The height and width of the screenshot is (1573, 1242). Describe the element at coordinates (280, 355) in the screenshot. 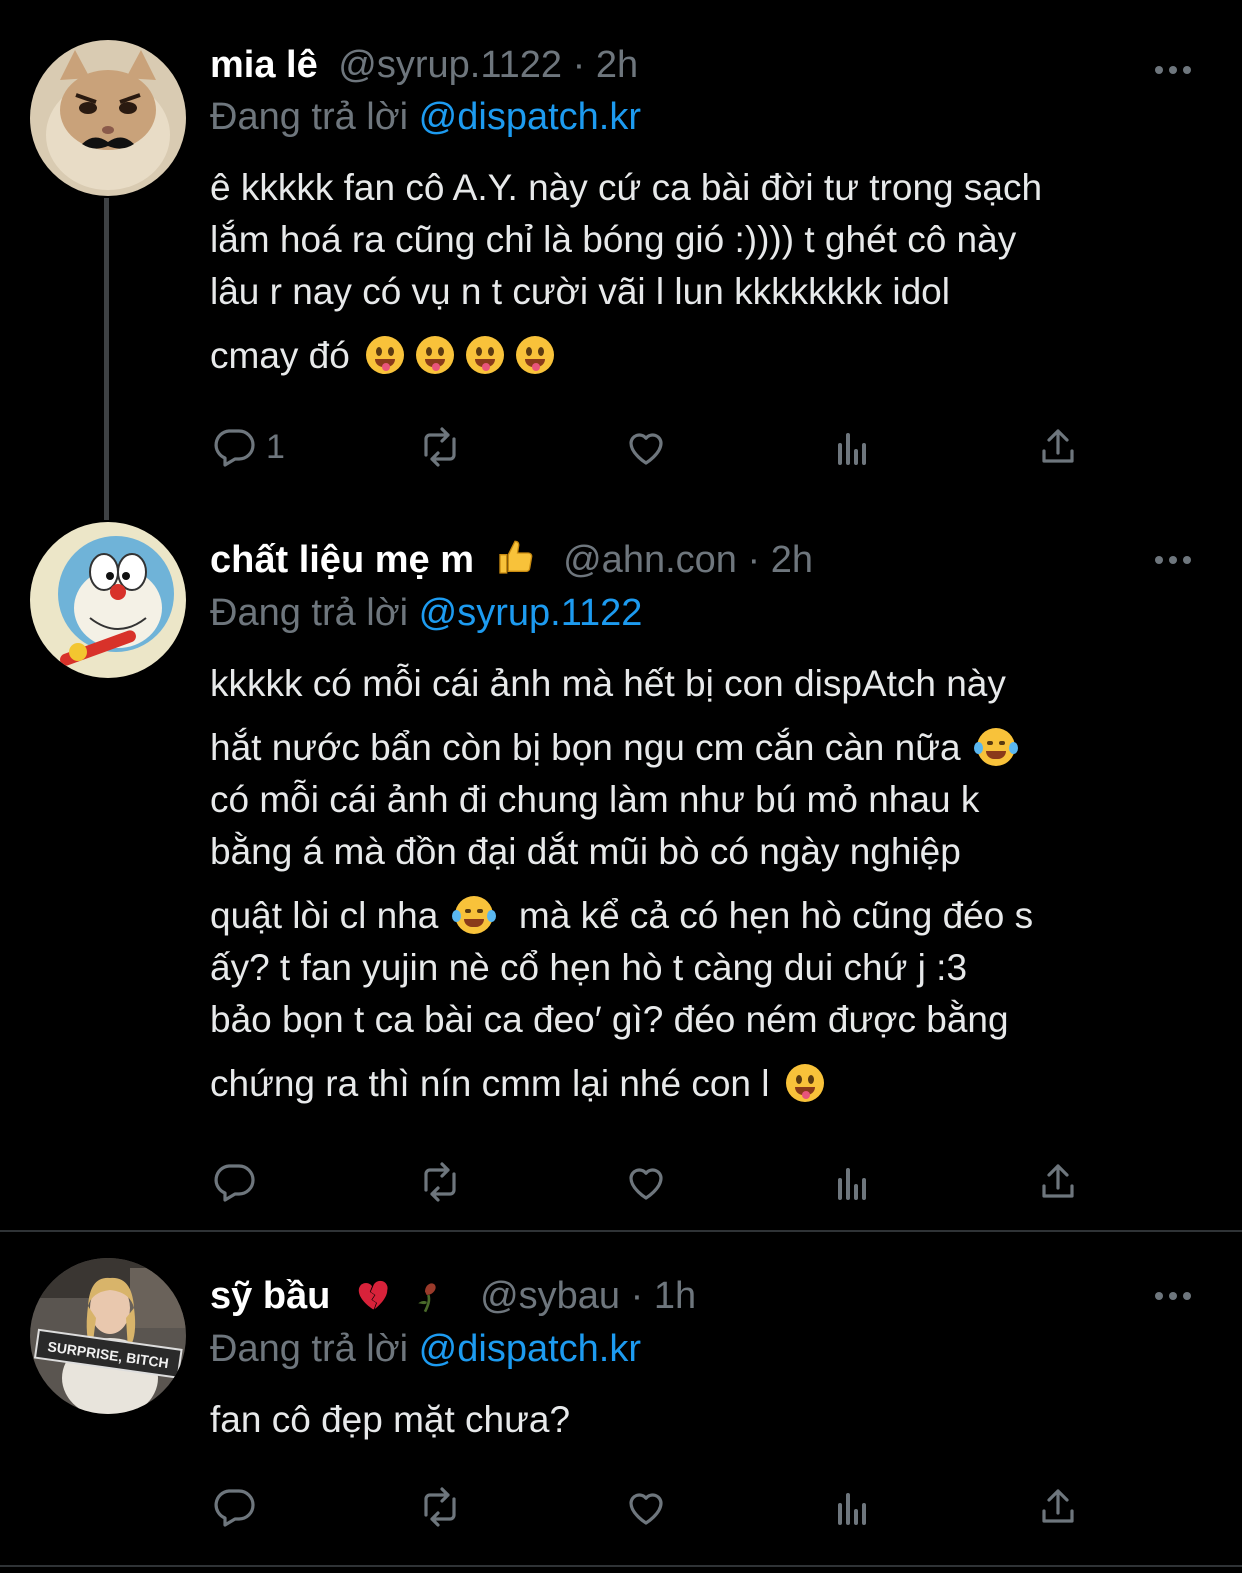

I see `text-line: cmay đó` at that location.